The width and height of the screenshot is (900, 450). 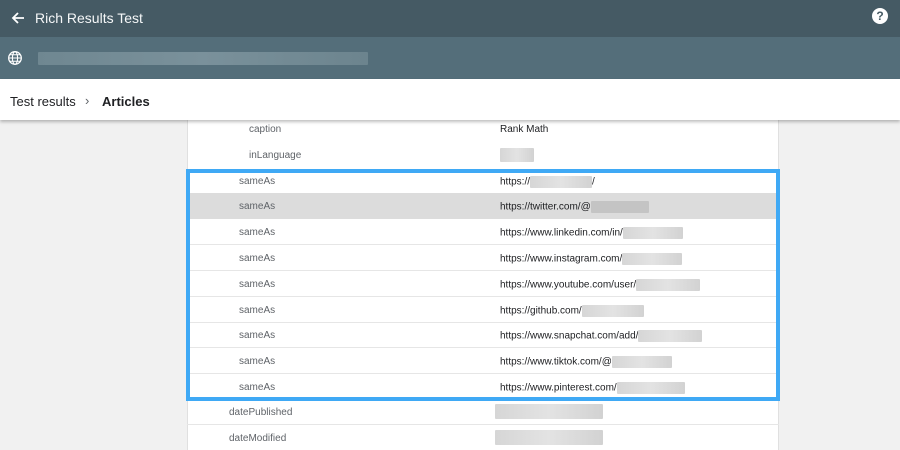 I want to click on property-key: dateModified, so click(x=258, y=438).